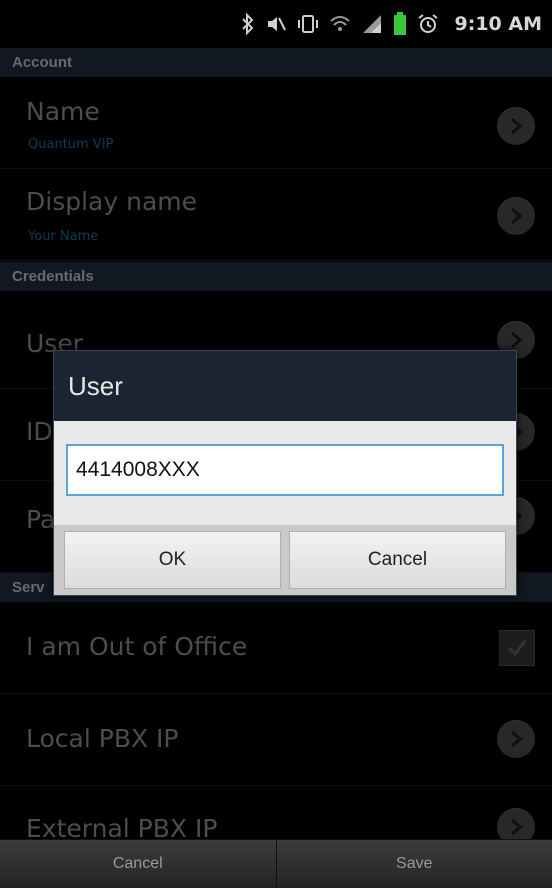 Image resolution: width=552 pixels, height=888 pixels. I want to click on alarm-icon, so click(428, 24).